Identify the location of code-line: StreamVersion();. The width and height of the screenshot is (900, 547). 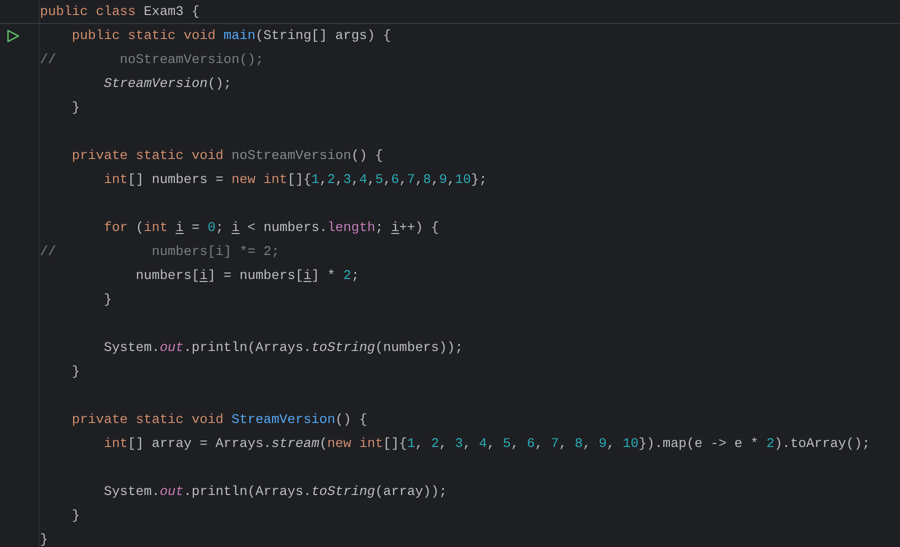
(167, 84).